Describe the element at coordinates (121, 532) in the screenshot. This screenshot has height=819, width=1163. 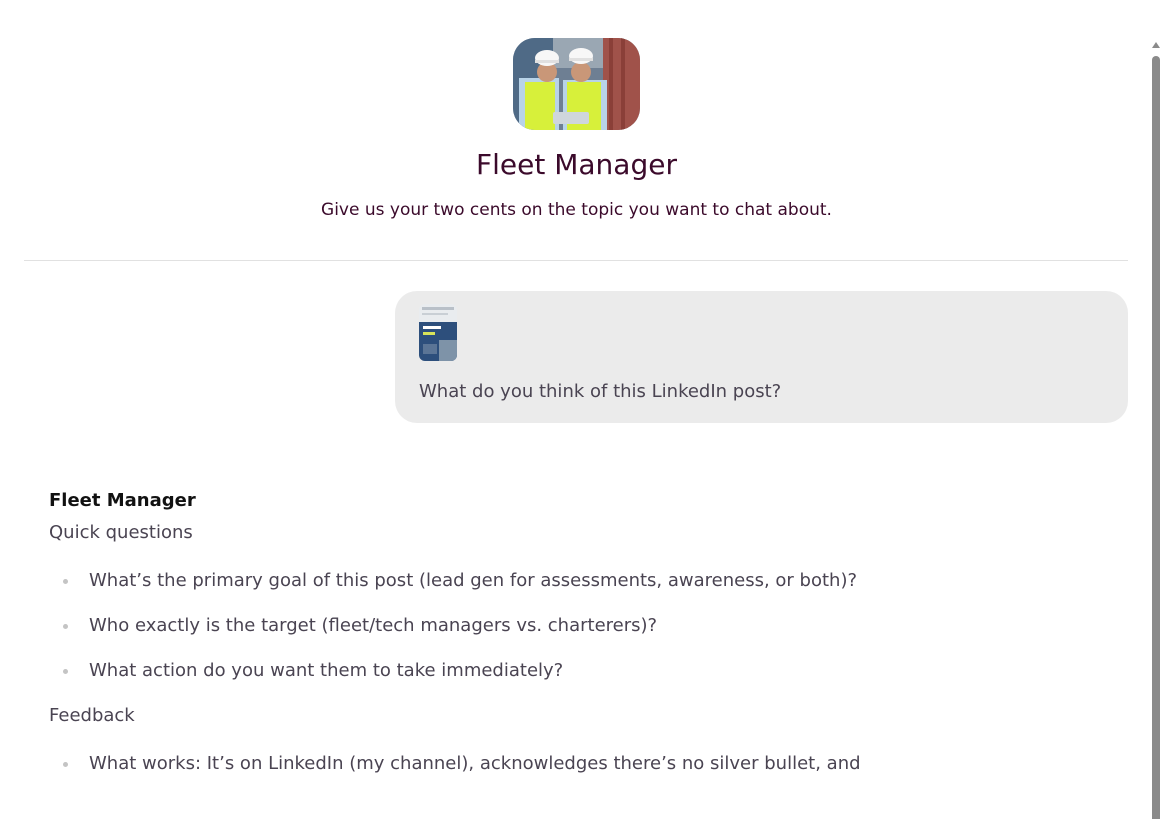
I see `assistant-intro: Quick questions` at that location.